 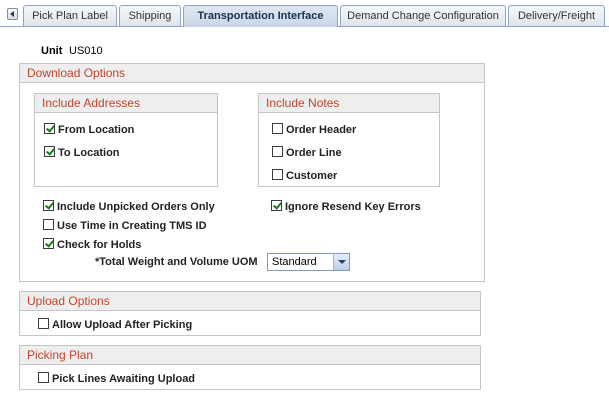 What do you see at coordinates (136, 207) in the screenshot?
I see `include-unpicked-label: Include Unpicked Orders Only` at bounding box center [136, 207].